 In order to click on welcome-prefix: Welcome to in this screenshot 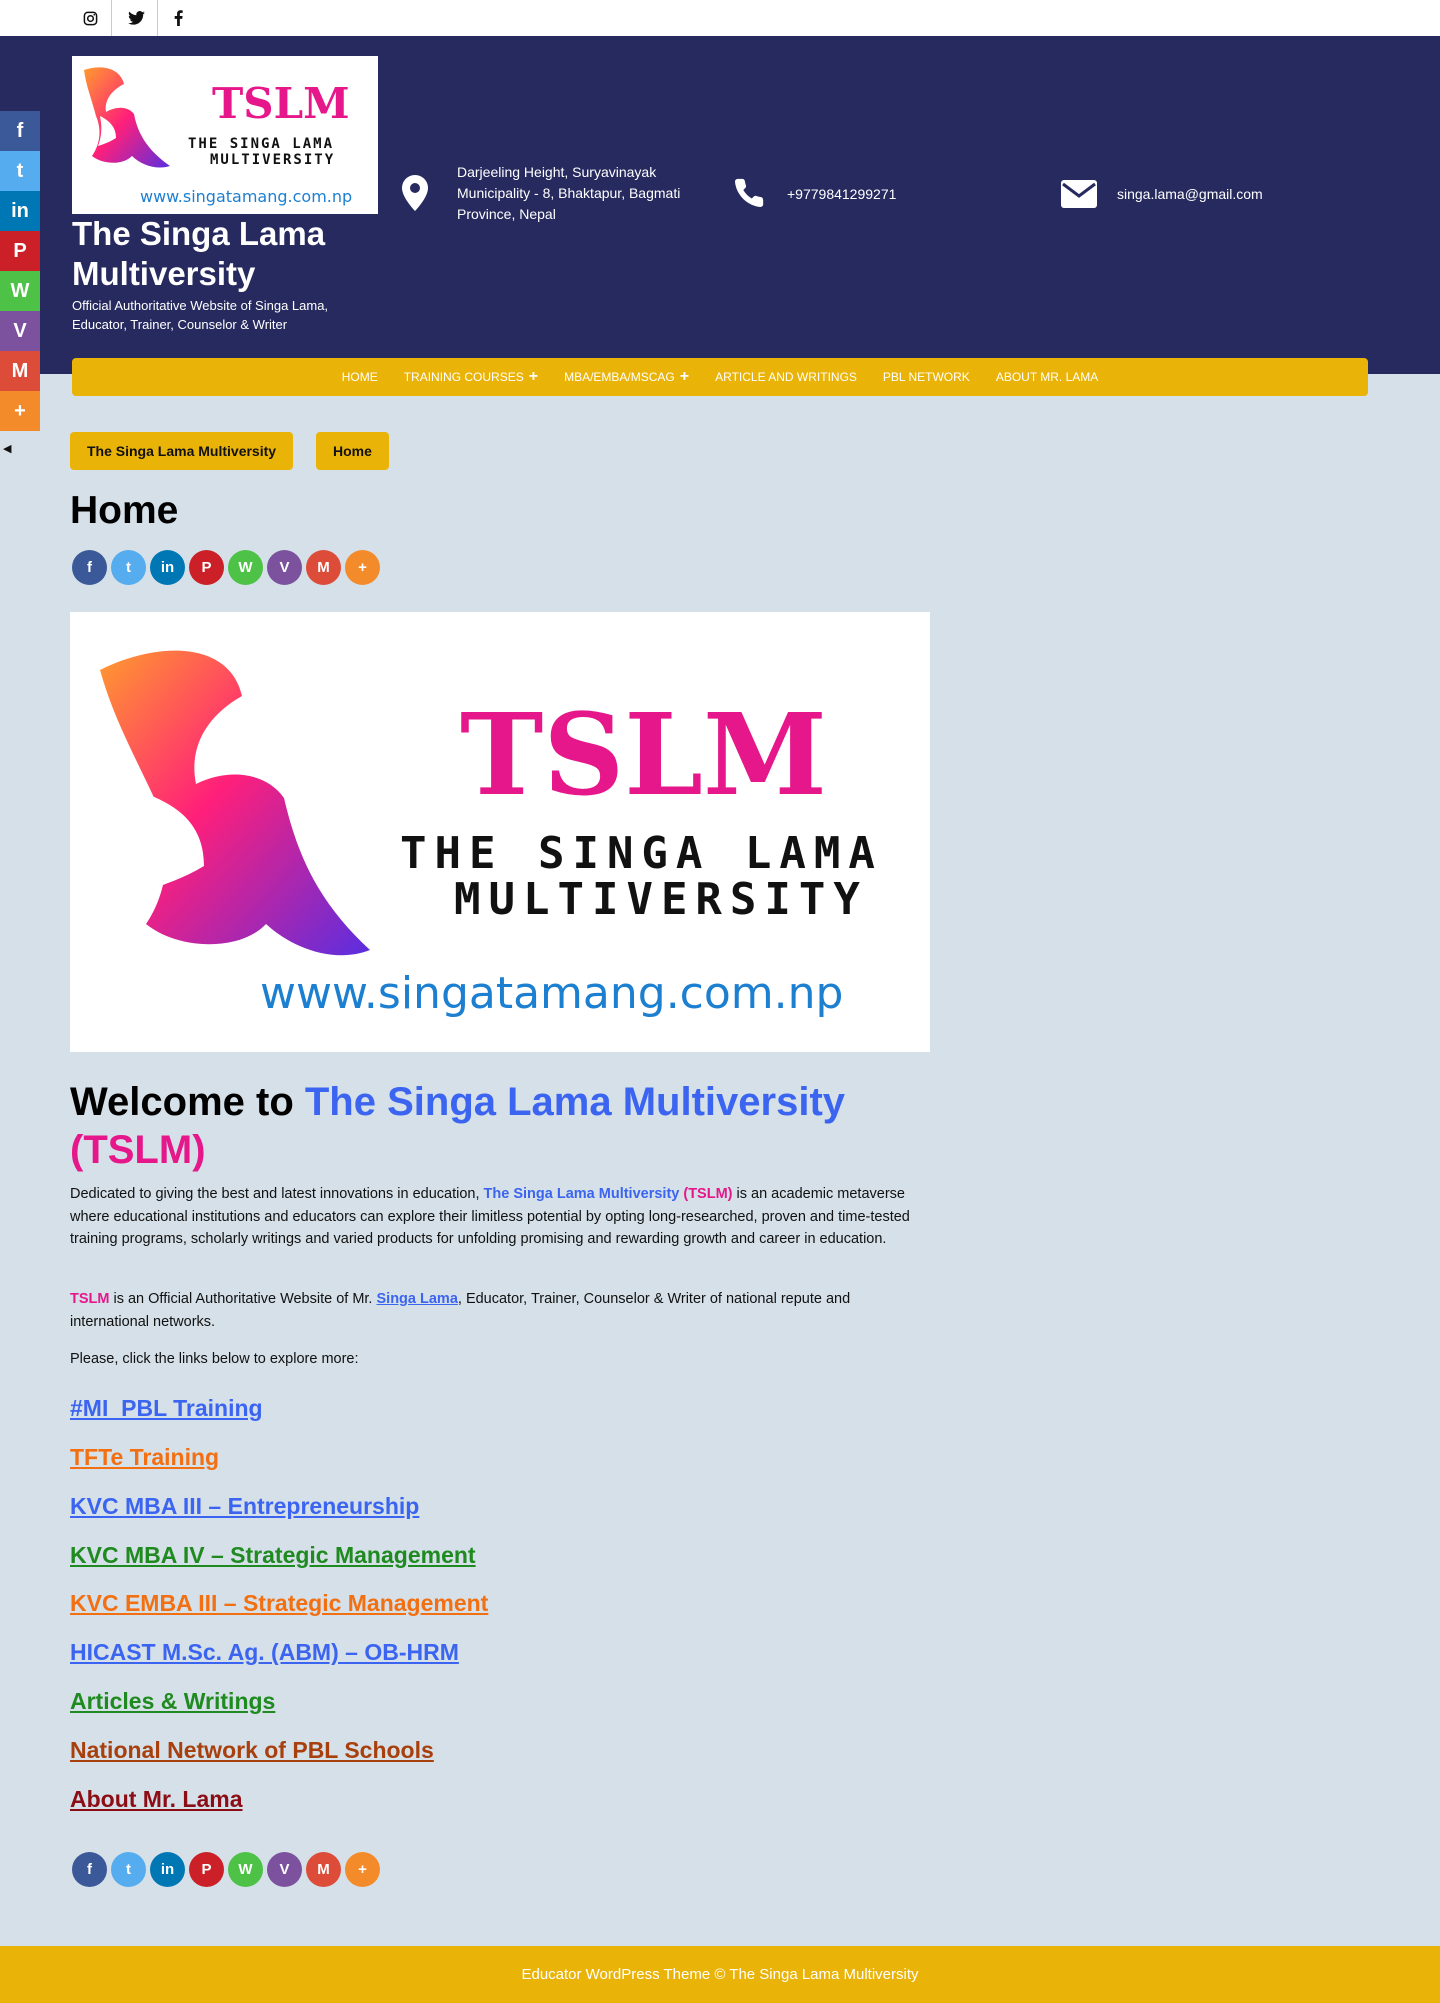, I will do `click(187, 1102)`.